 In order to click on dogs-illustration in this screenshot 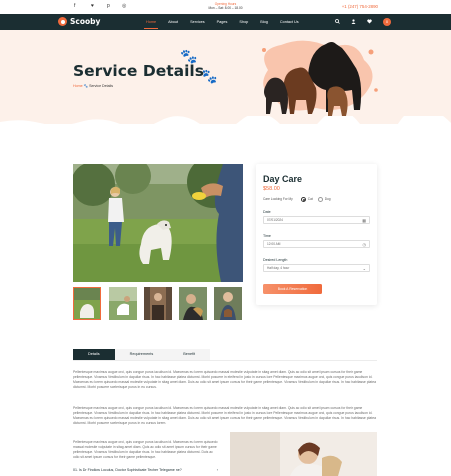, I will do `click(320, 78)`.